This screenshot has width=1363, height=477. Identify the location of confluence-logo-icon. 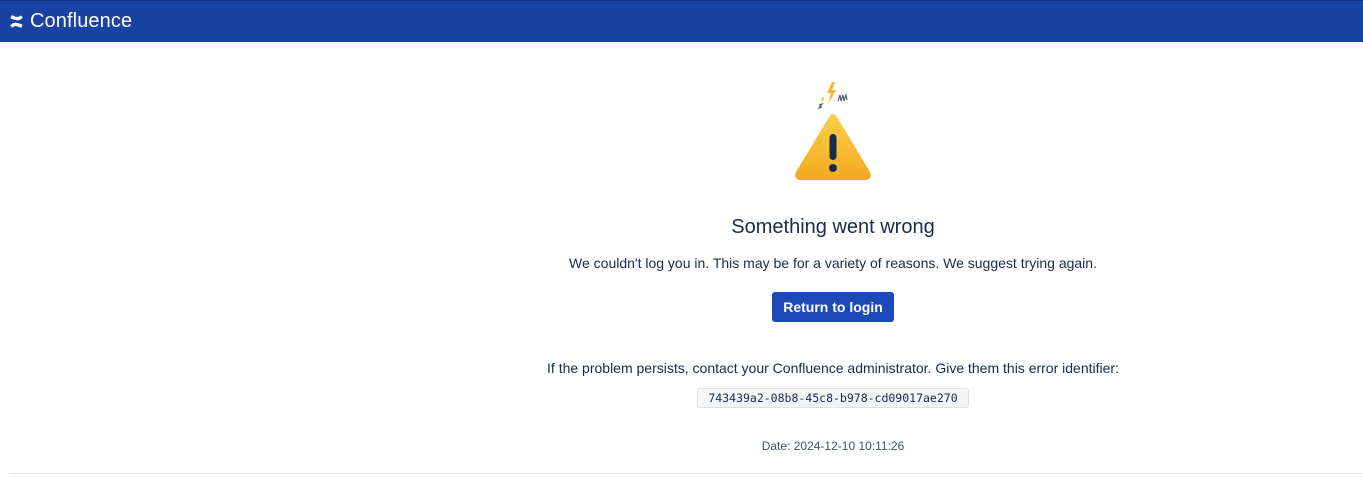
(16, 21).